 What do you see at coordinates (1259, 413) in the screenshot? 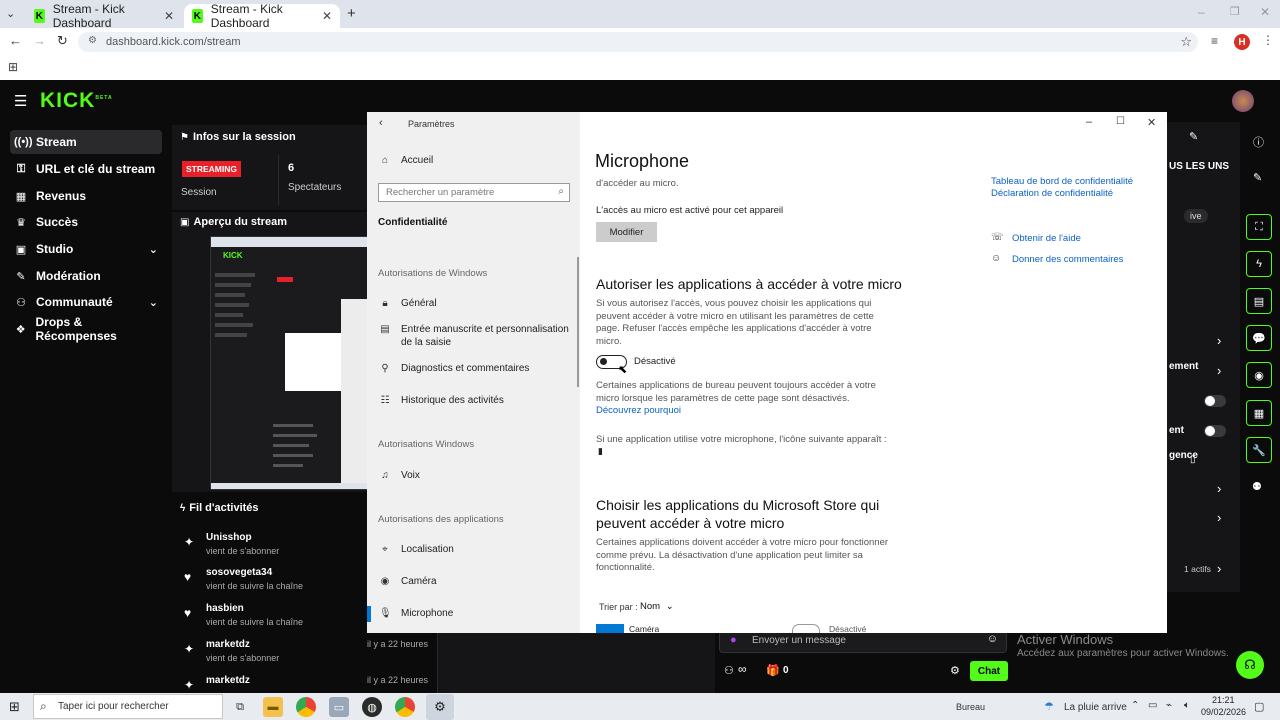
I see `rail-button-layers-icon: ▦` at bounding box center [1259, 413].